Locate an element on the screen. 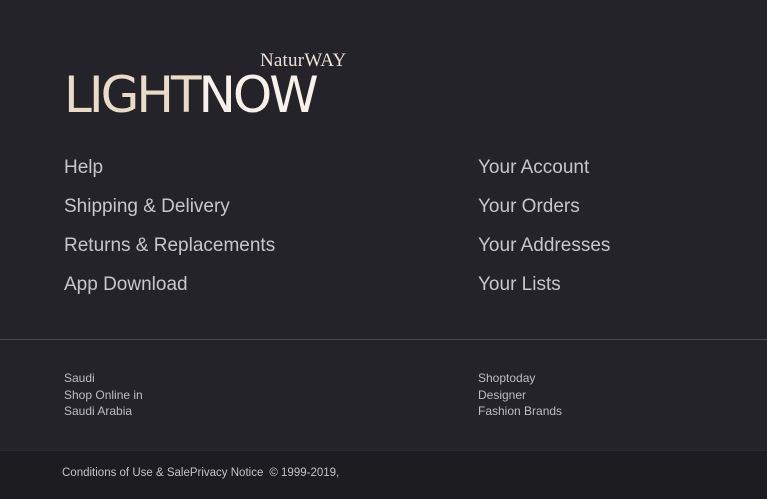 The height and width of the screenshot is (499, 767). brand-logo-now: NOW is located at coordinates (258, 95).